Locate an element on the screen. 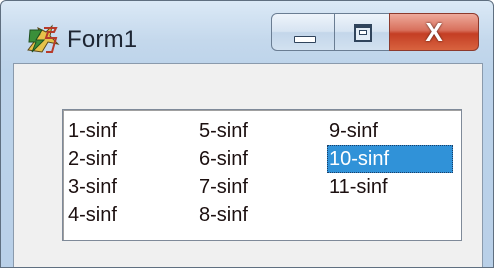 Image resolution: width=496 pixels, height=270 pixels. maximize-icon is located at coordinates (363, 33).